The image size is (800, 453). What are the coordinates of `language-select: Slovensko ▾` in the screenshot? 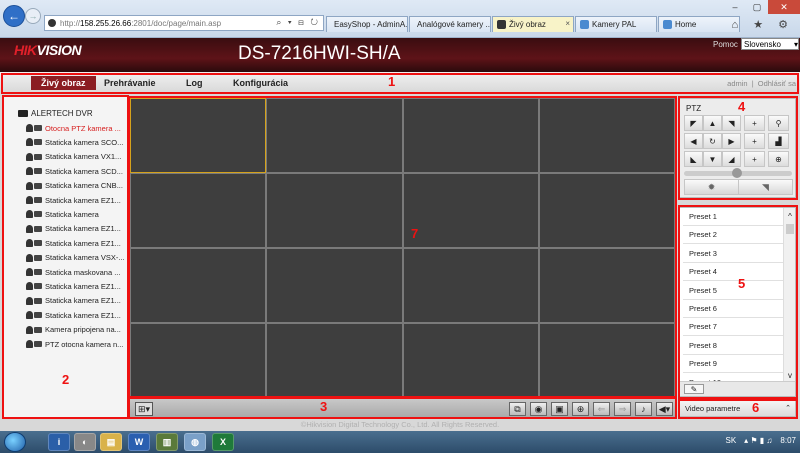 It's located at (770, 44).